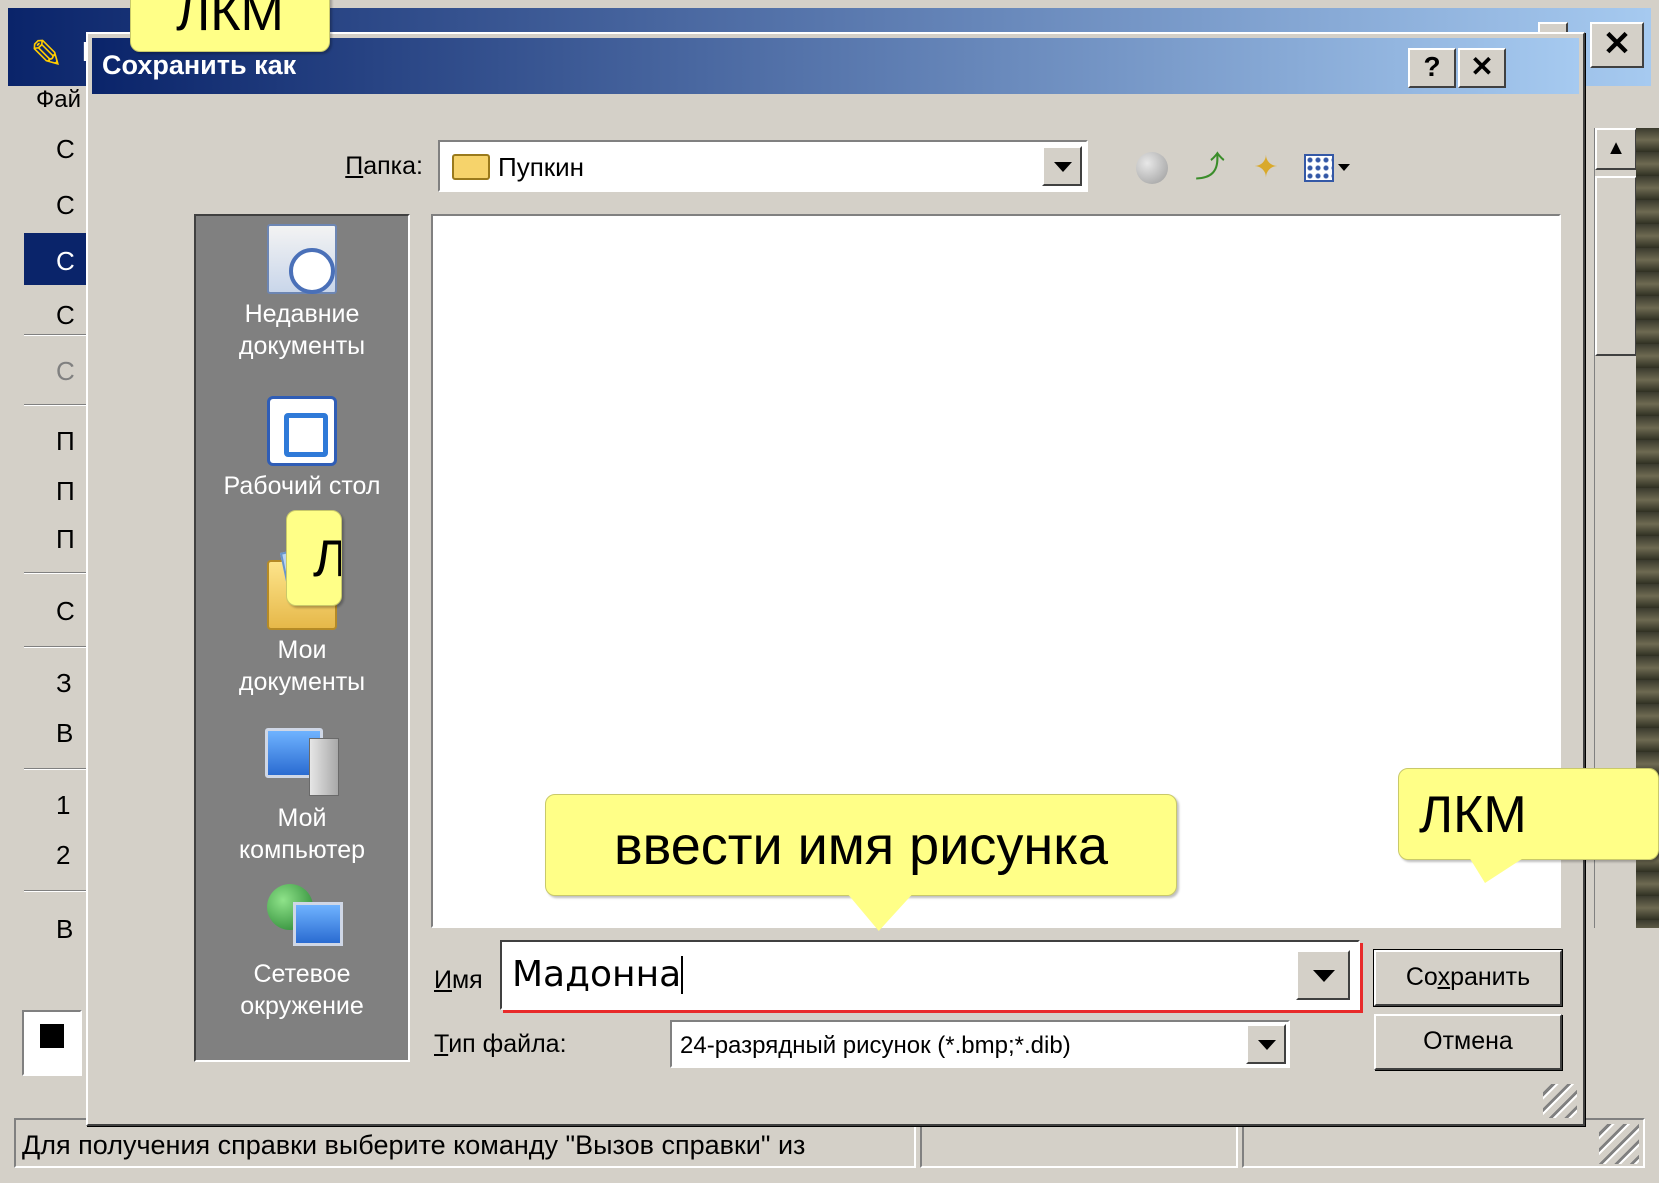 This screenshot has width=1659, height=1183. Describe the element at coordinates (1421, 977) in the screenshot. I see `save-label-a: Со` at that location.